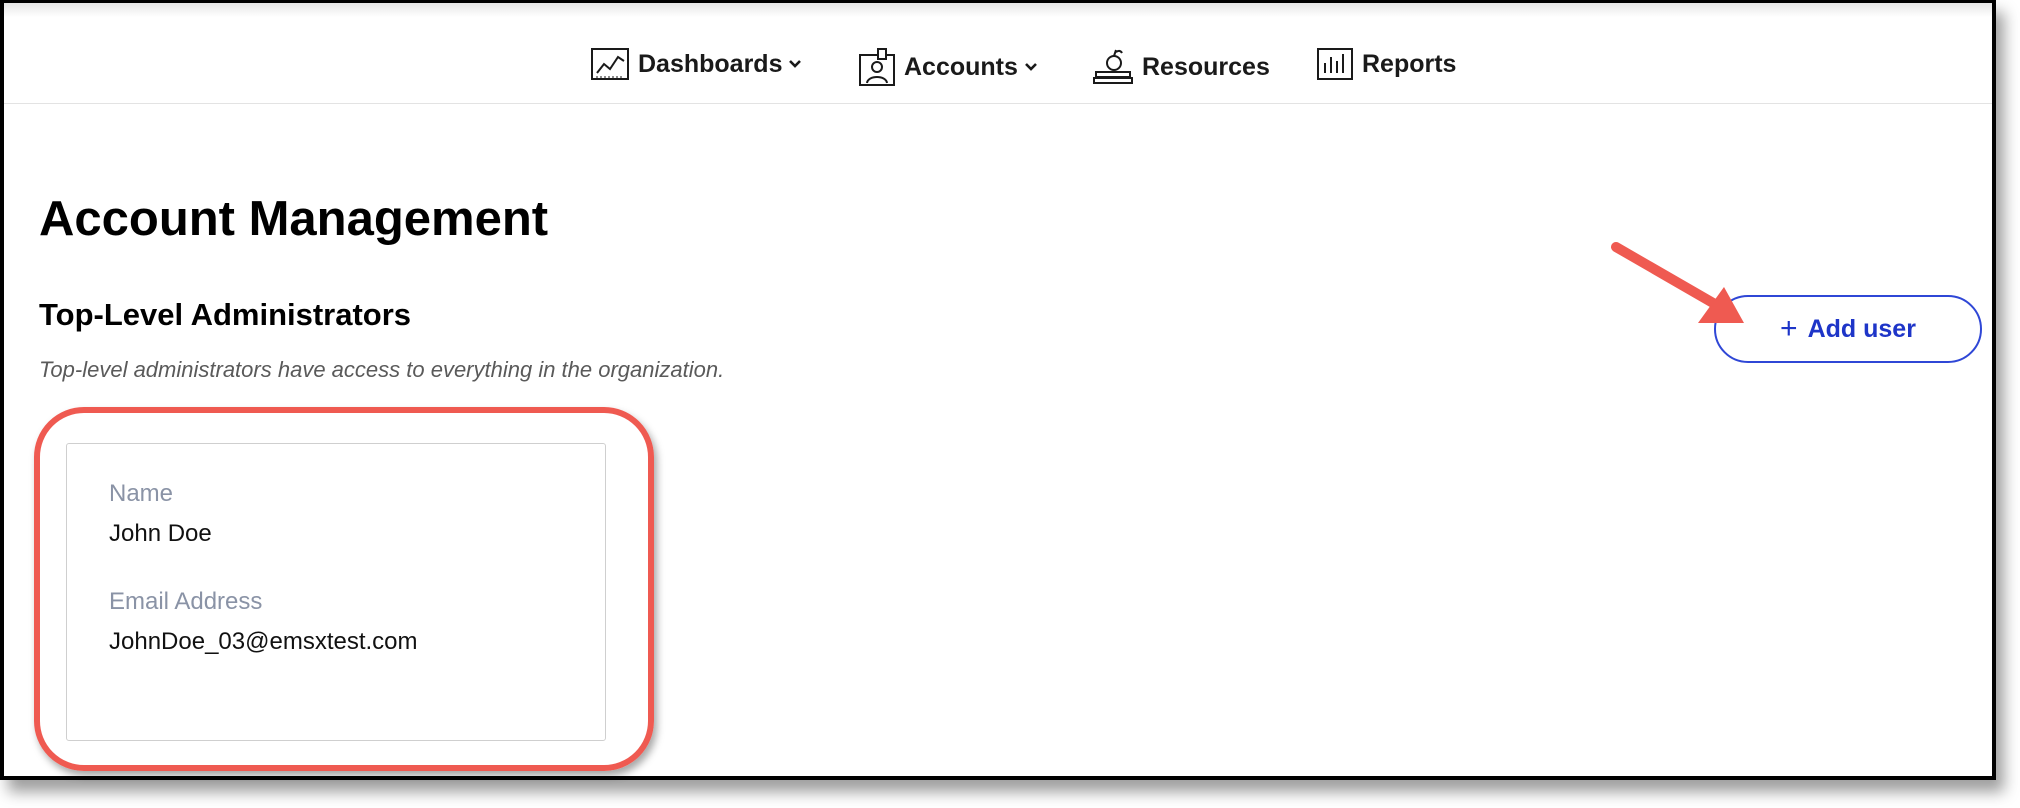 The width and height of the screenshot is (2020, 808). What do you see at coordinates (1789, 328) in the screenshot?
I see `plus-icon: +` at bounding box center [1789, 328].